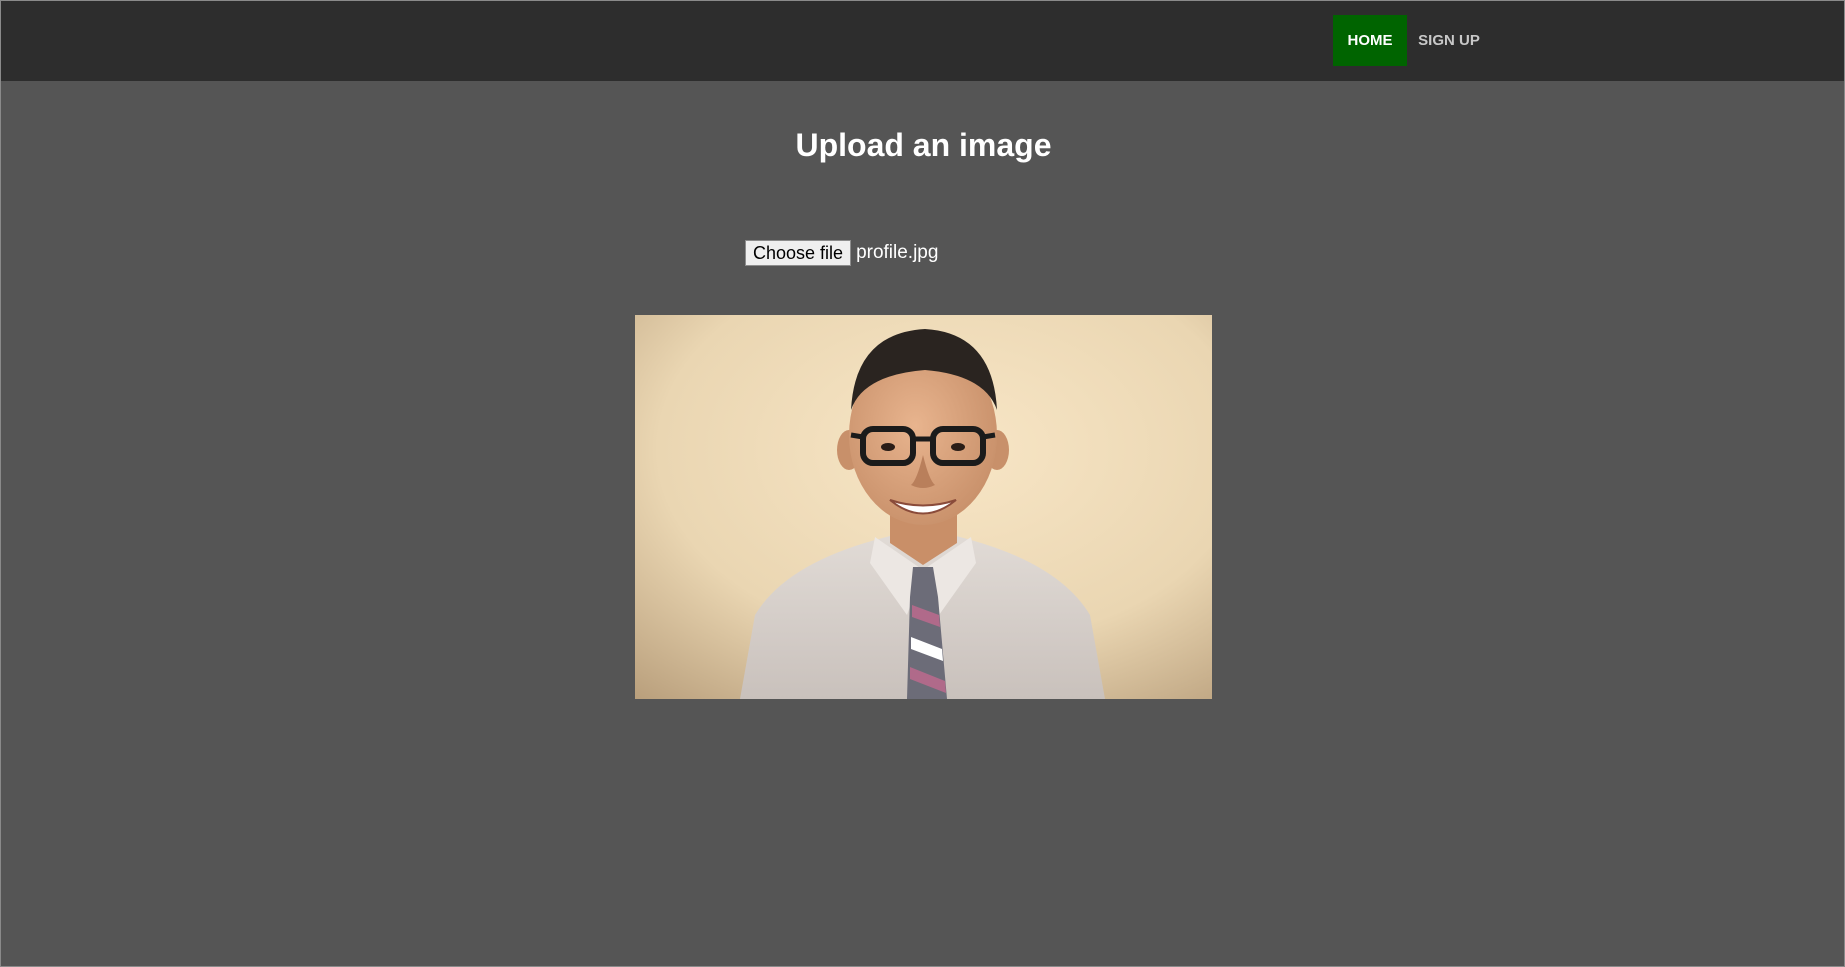 The width and height of the screenshot is (1845, 967). I want to click on image-preview, so click(923, 507).